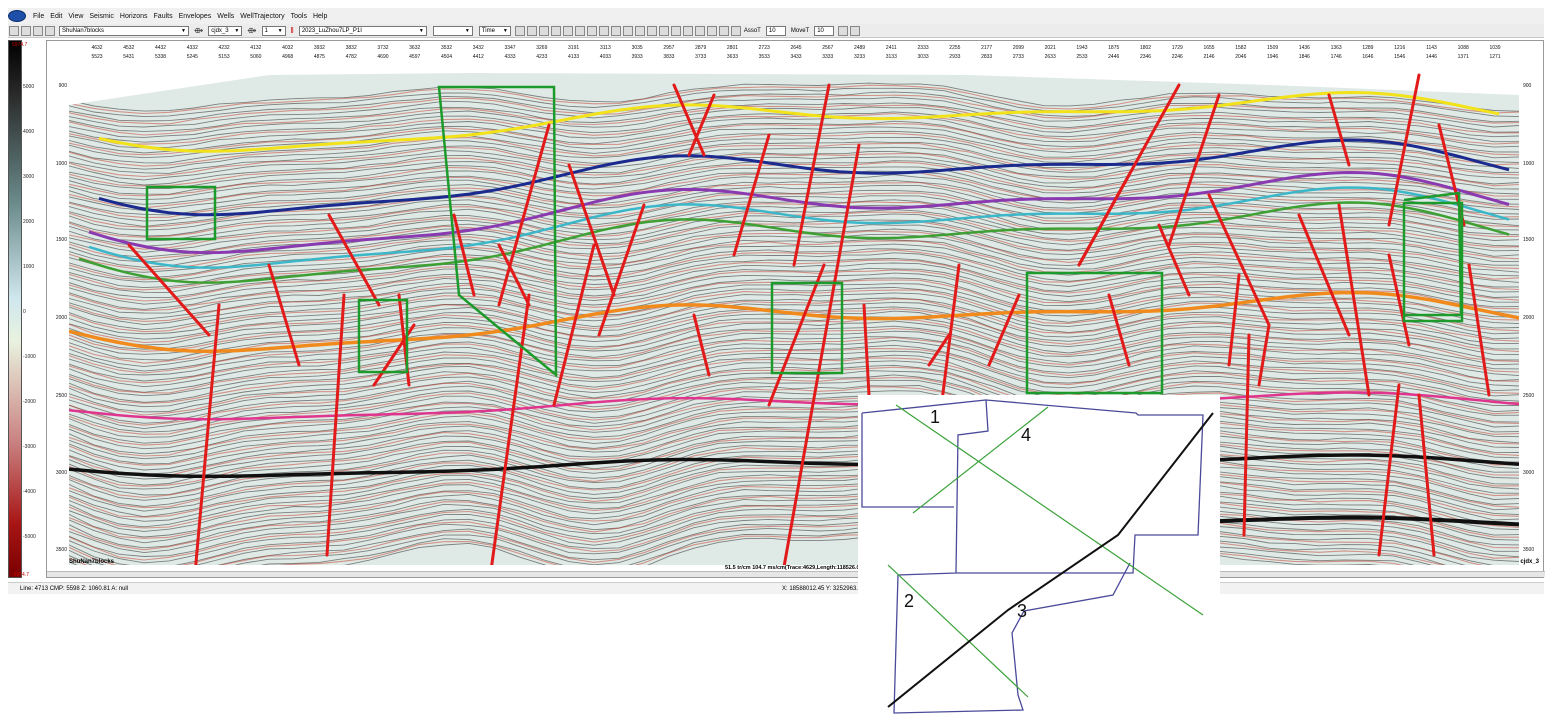 Image resolution: width=1552 pixels, height=723 pixels. Describe the element at coordinates (800, 30) in the screenshot. I see `movet-label: MoveT` at that location.